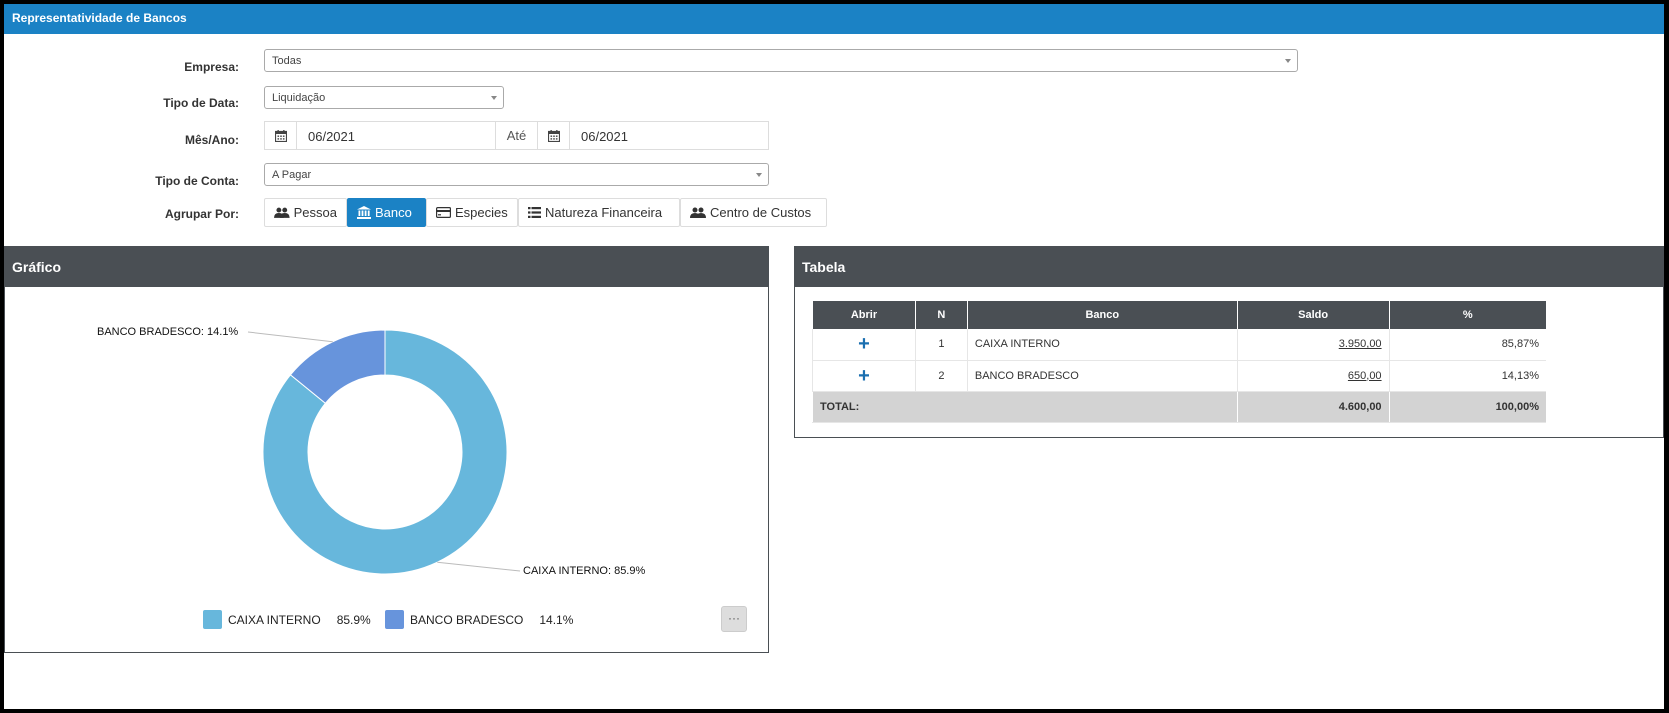  Describe the element at coordinates (315, 212) in the screenshot. I see `group-pessoa-label: Pessoa` at that location.